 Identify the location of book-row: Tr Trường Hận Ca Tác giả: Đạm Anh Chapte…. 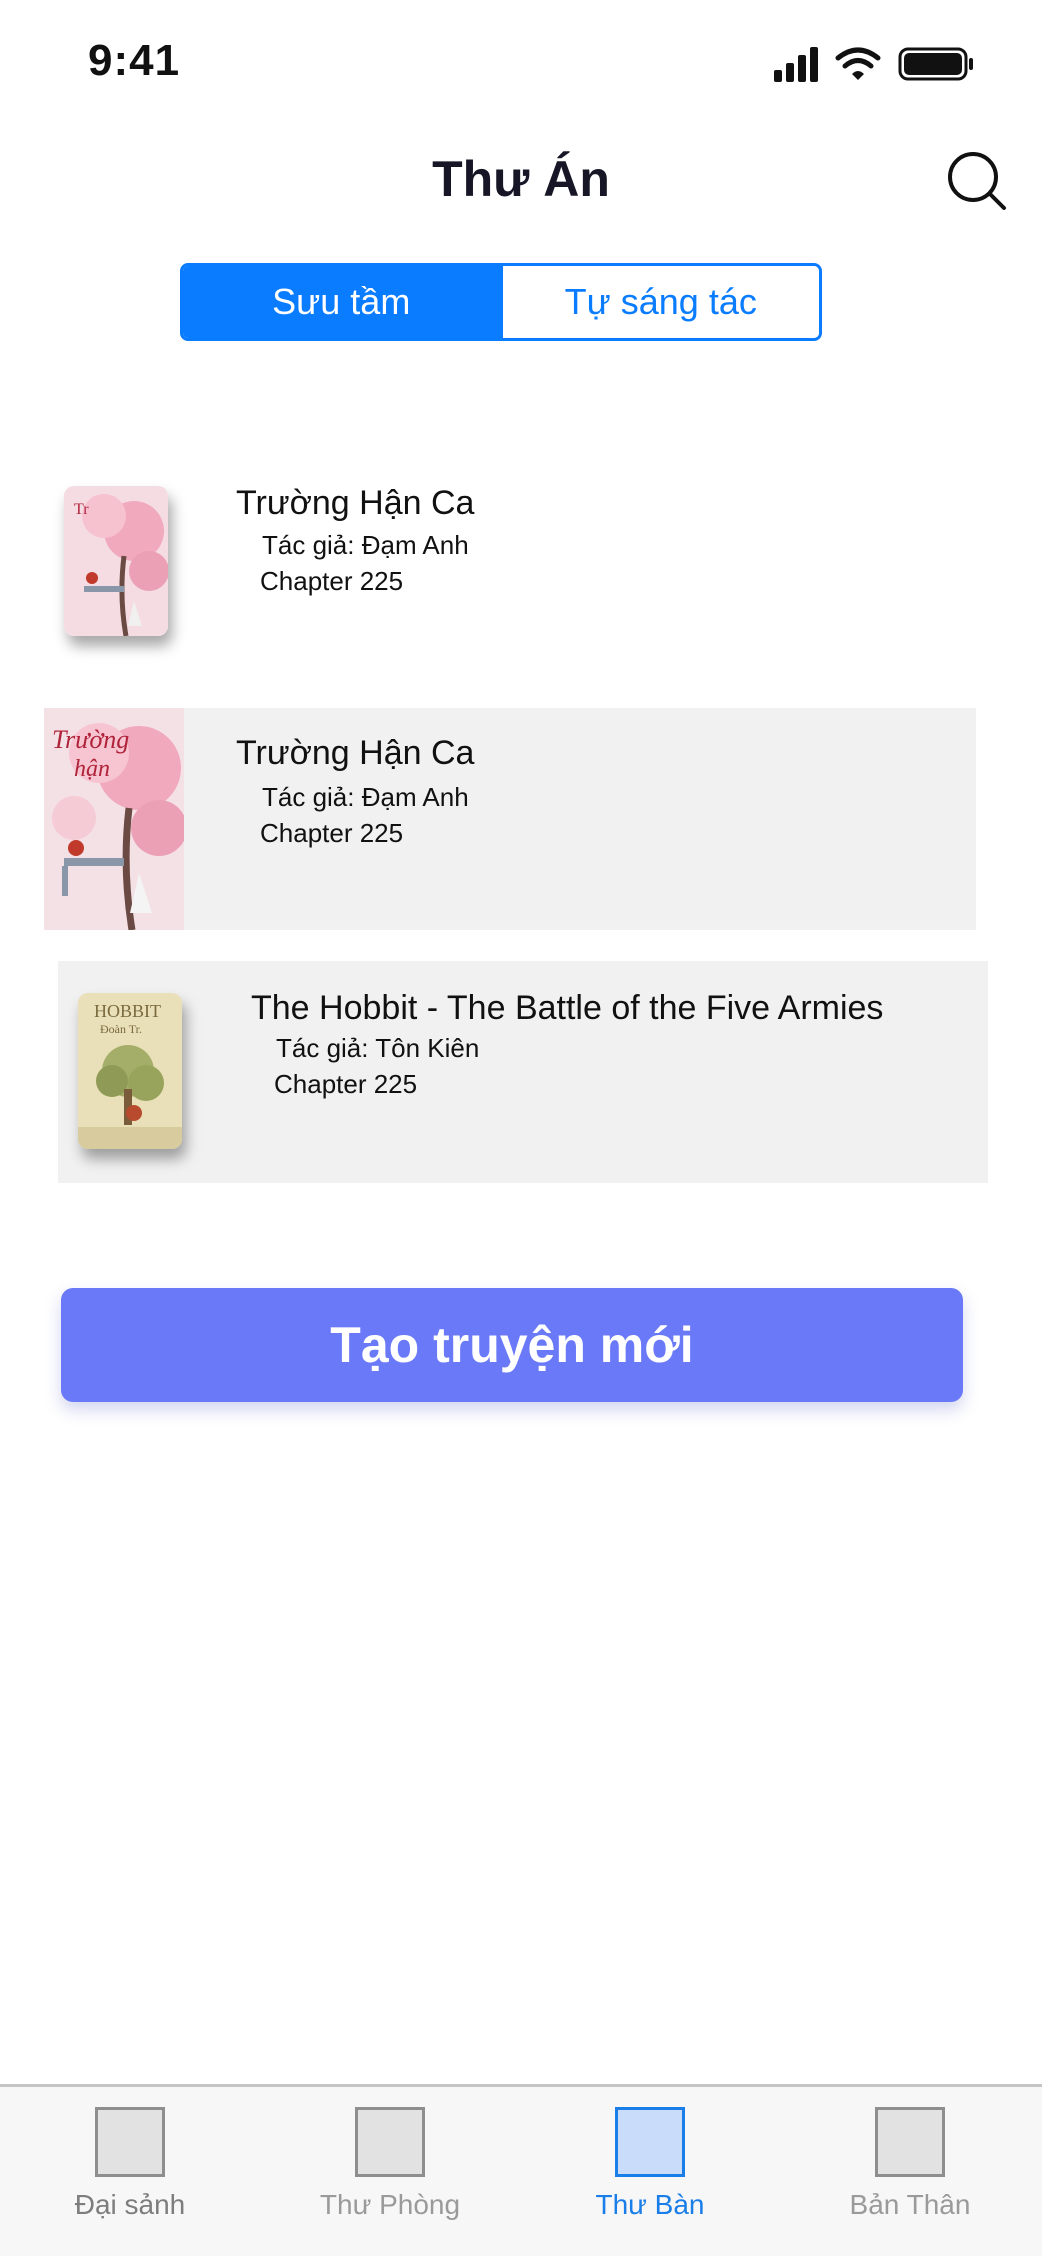
(509, 565).